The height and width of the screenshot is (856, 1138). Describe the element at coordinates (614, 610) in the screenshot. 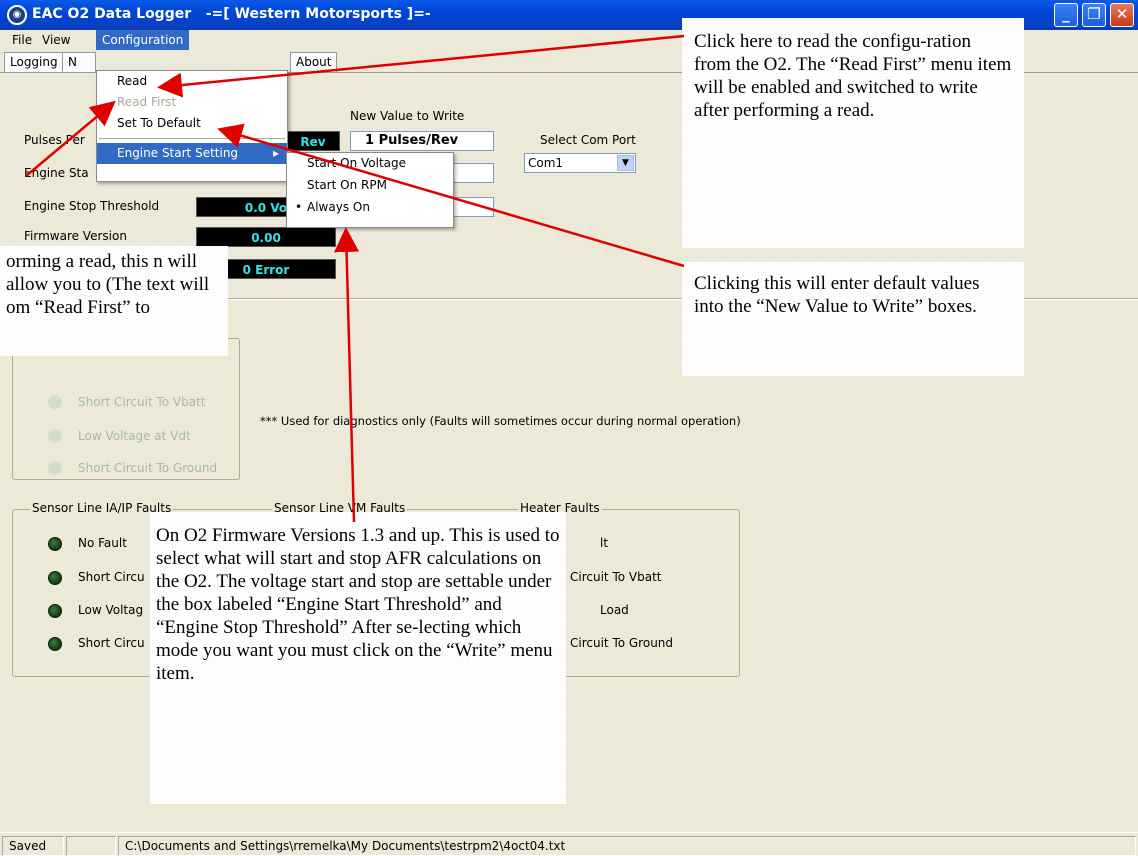

I see `heater-fault-label: Load` at that location.